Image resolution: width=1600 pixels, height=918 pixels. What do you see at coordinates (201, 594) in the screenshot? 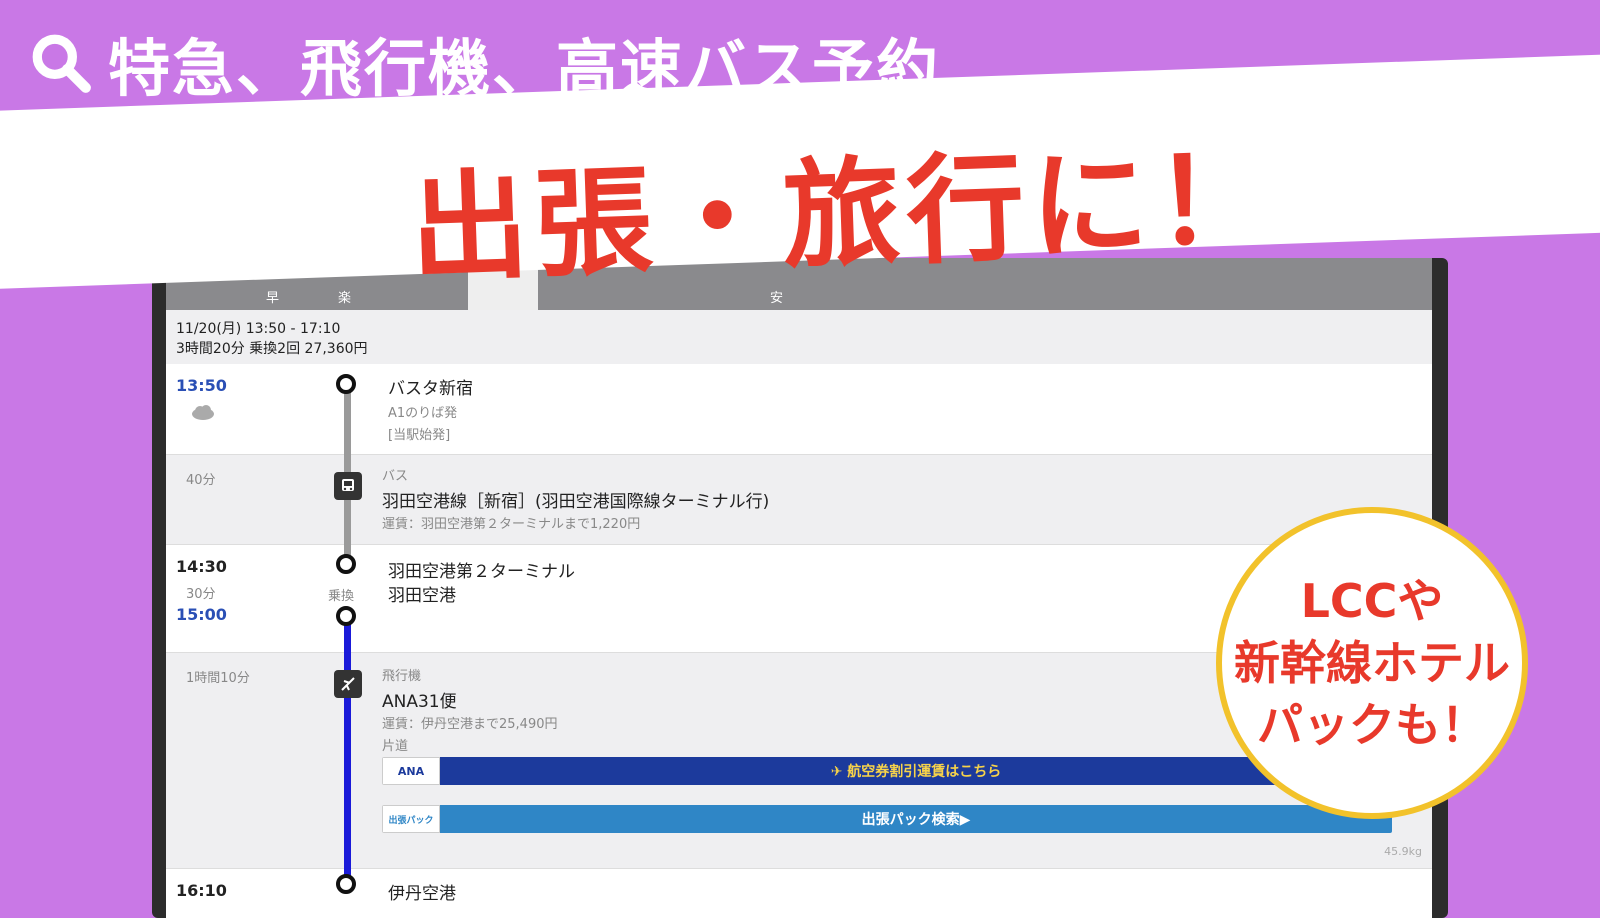
I see `transfer-wait: 30分` at bounding box center [201, 594].